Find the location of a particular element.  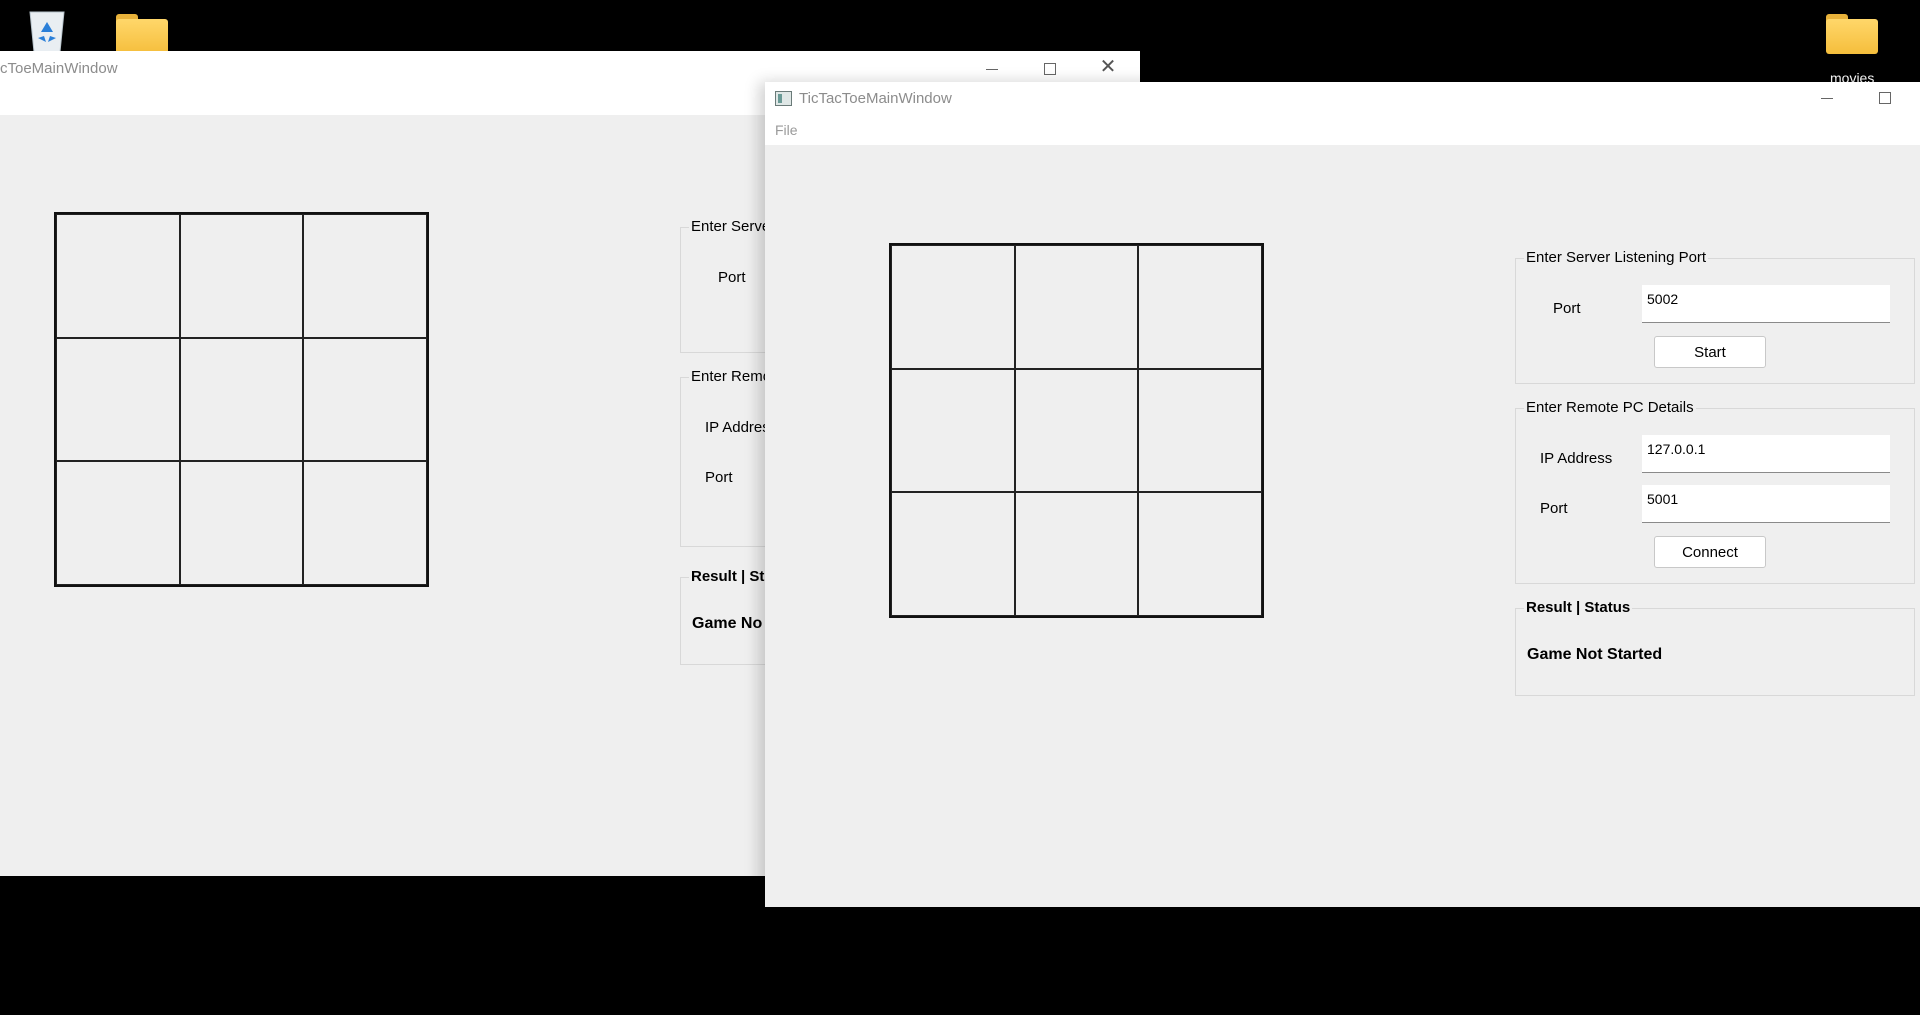

front-maximize-icon is located at coordinates (1885, 98).